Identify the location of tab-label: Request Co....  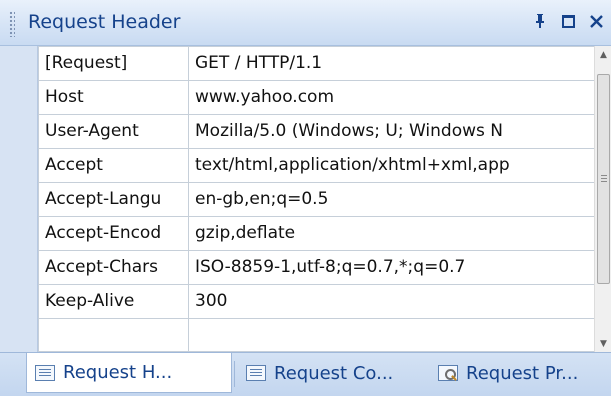
(334, 373).